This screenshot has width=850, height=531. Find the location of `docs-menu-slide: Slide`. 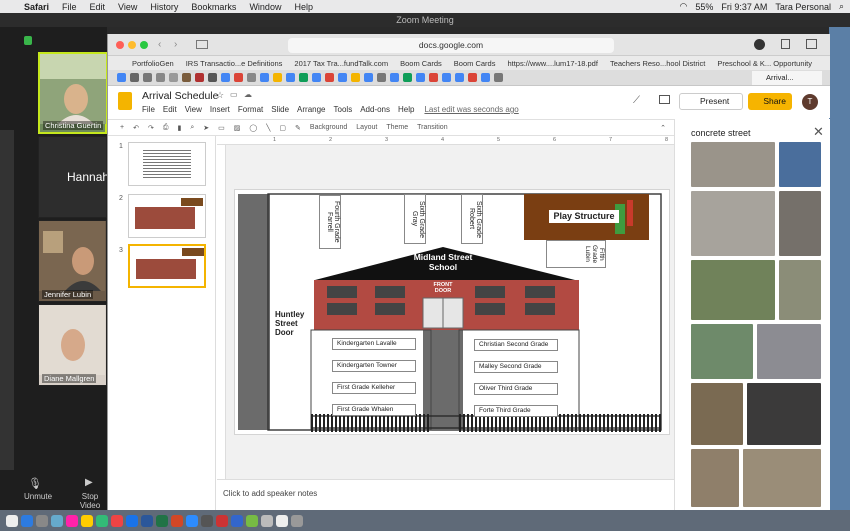

docs-menu-slide: Slide is located at coordinates (280, 109).